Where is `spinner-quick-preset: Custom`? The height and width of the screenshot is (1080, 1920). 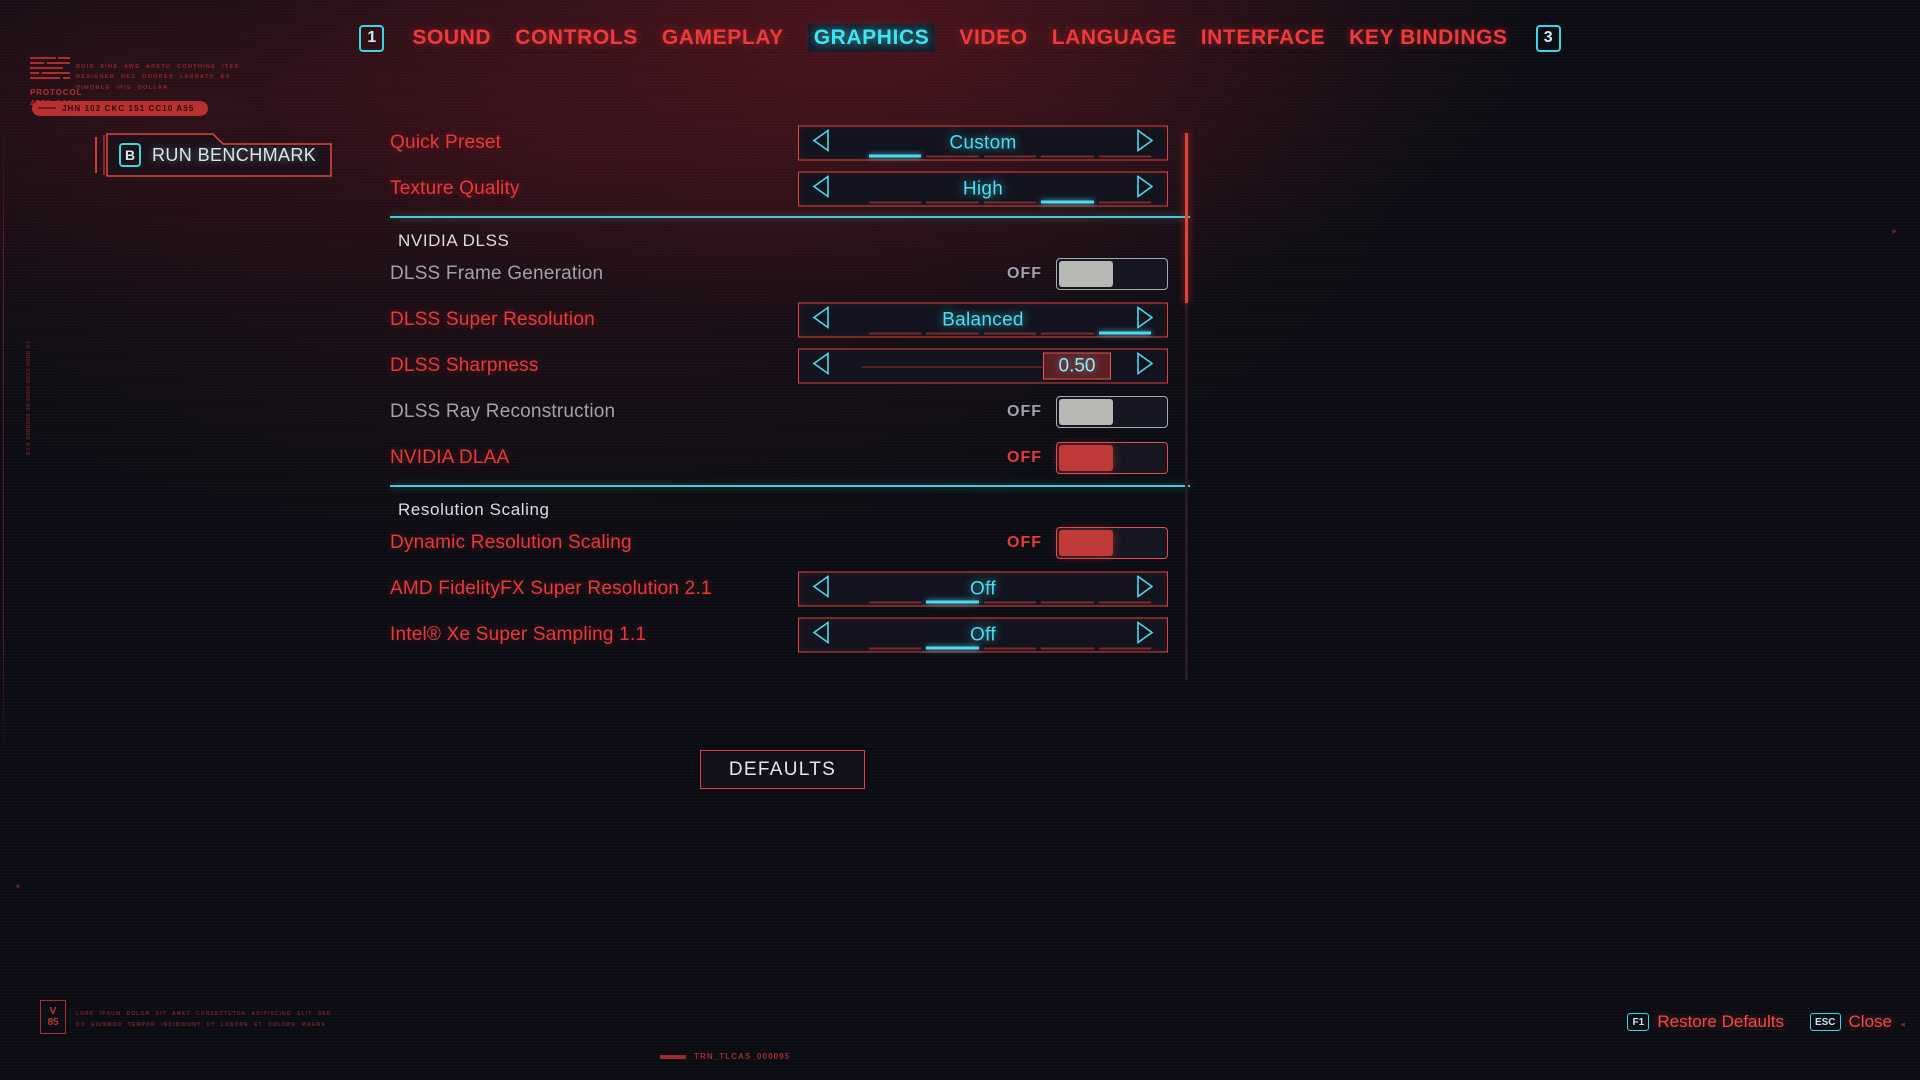
spinner-quick-preset: Custom is located at coordinates (983, 143).